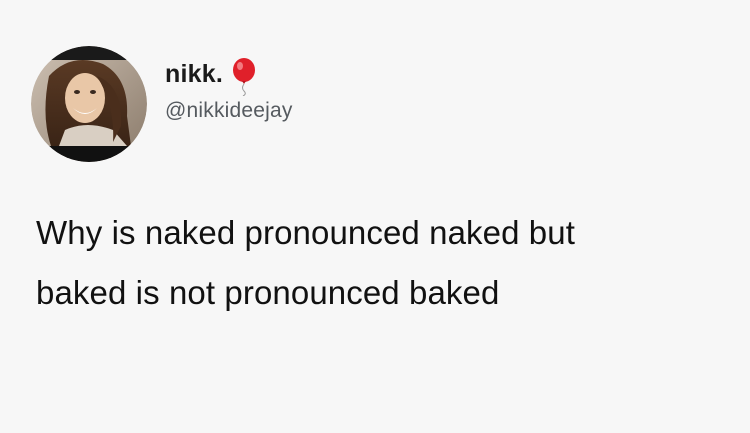 This screenshot has width=750, height=433. Describe the element at coordinates (244, 77) in the screenshot. I see `balloon-icon` at that location.